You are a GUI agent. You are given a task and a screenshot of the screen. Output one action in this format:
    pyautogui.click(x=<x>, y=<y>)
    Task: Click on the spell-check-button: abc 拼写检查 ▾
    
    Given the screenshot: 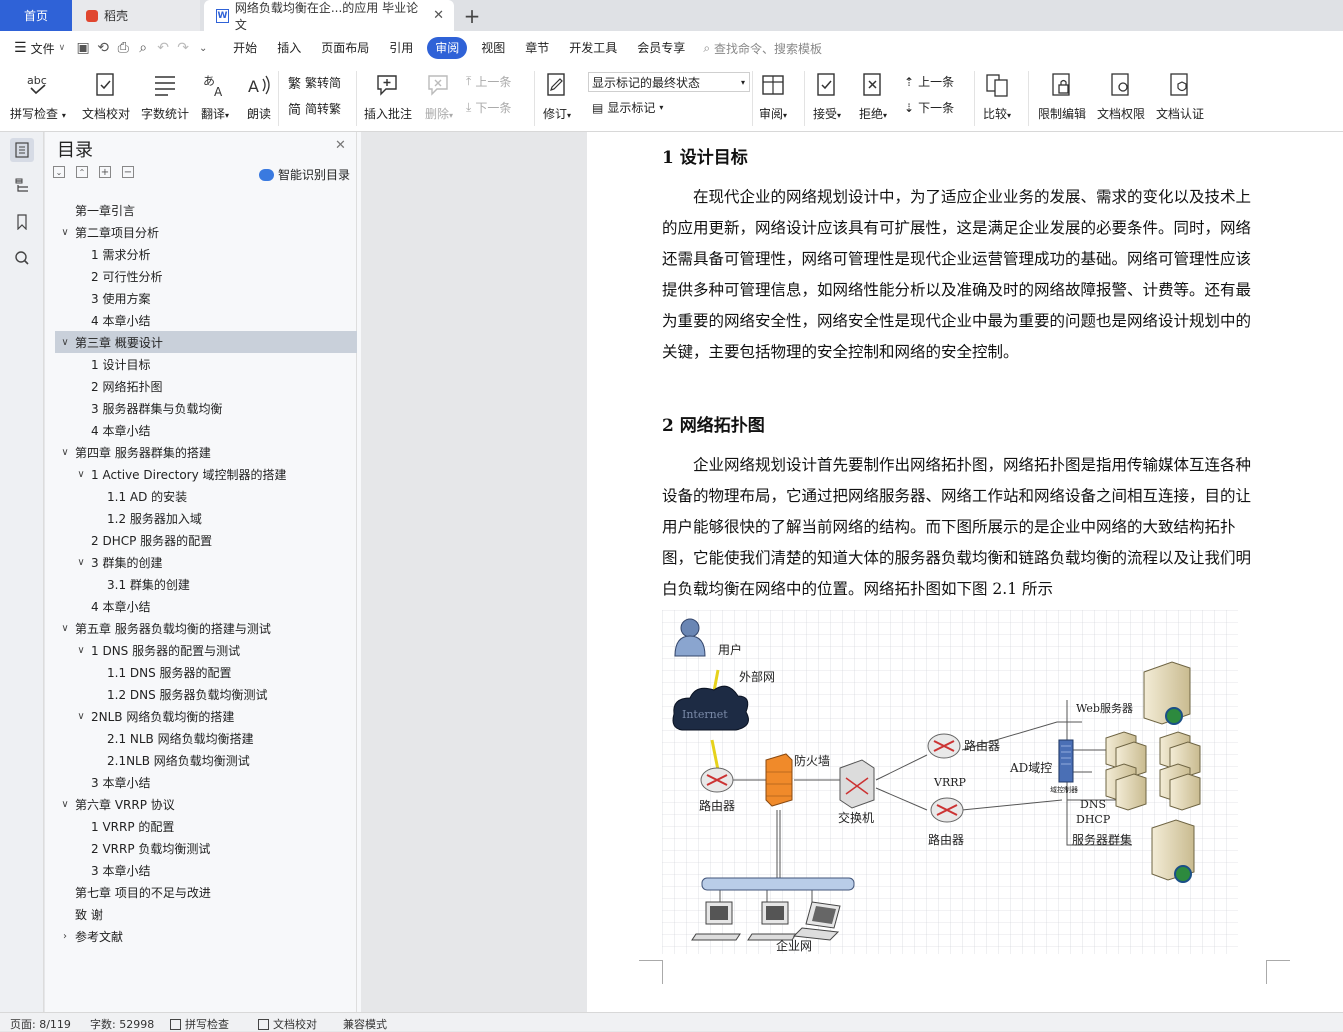 What is the action you would take?
    pyautogui.click(x=38, y=96)
    